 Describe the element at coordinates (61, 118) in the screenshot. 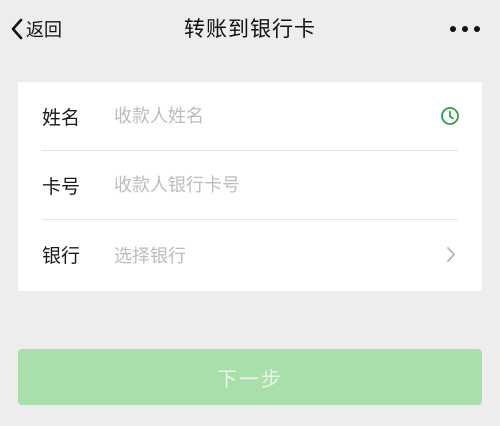

I see `name-label: 姓名` at that location.